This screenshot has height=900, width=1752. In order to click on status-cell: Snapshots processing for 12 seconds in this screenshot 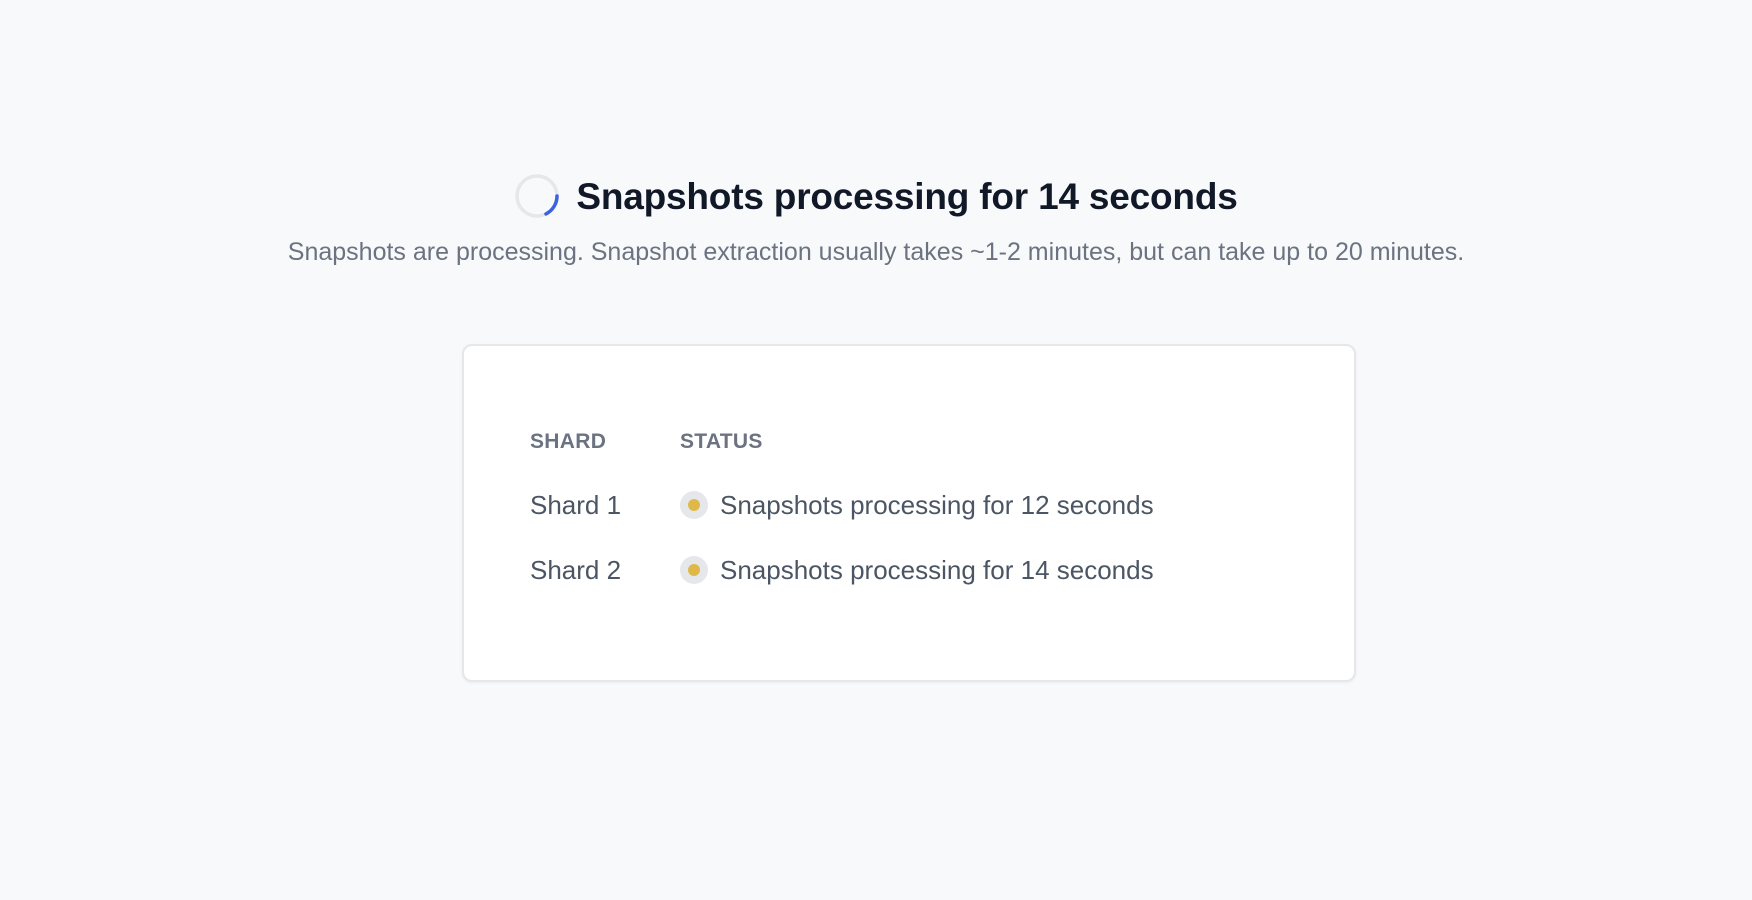, I will do `click(917, 505)`.